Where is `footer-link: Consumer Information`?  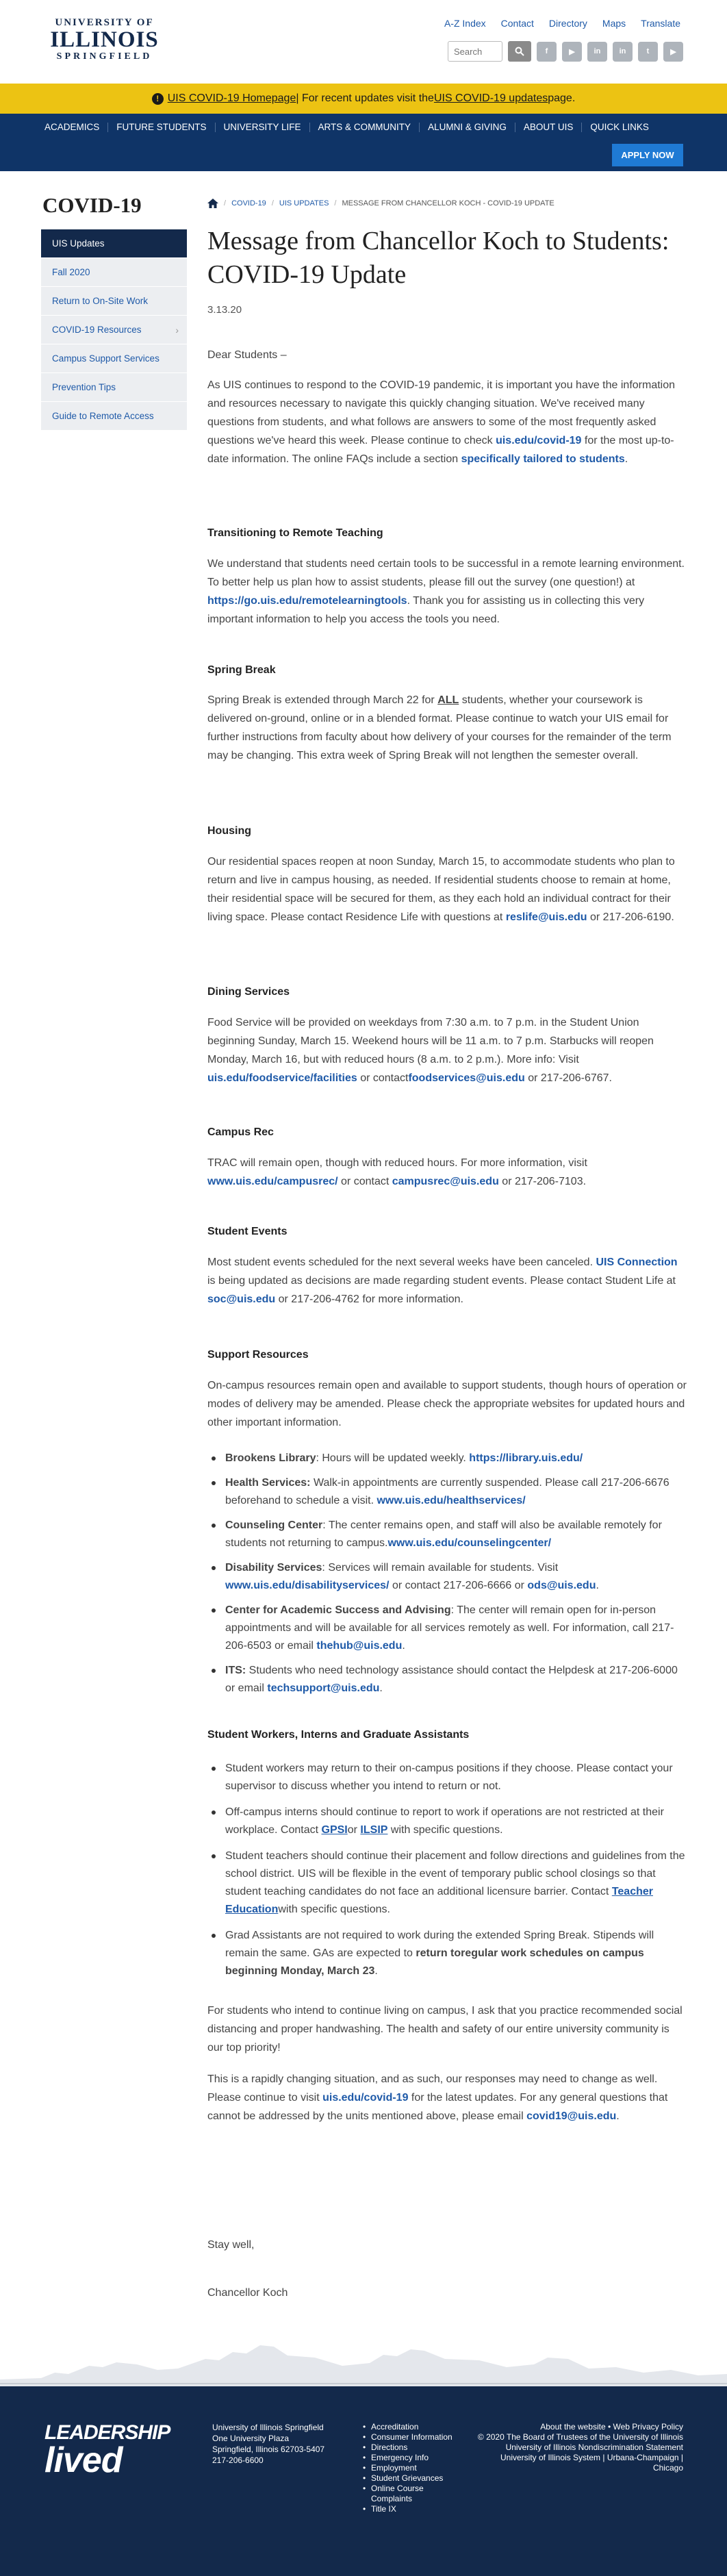
footer-link: Consumer Information is located at coordinates (411, 2437).